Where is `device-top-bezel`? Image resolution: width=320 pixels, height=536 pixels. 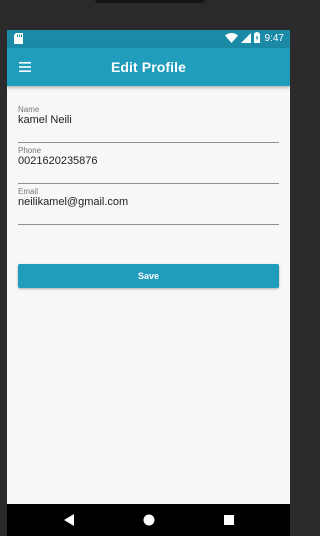 device-top-bezel is located at coordinates (148, 15).